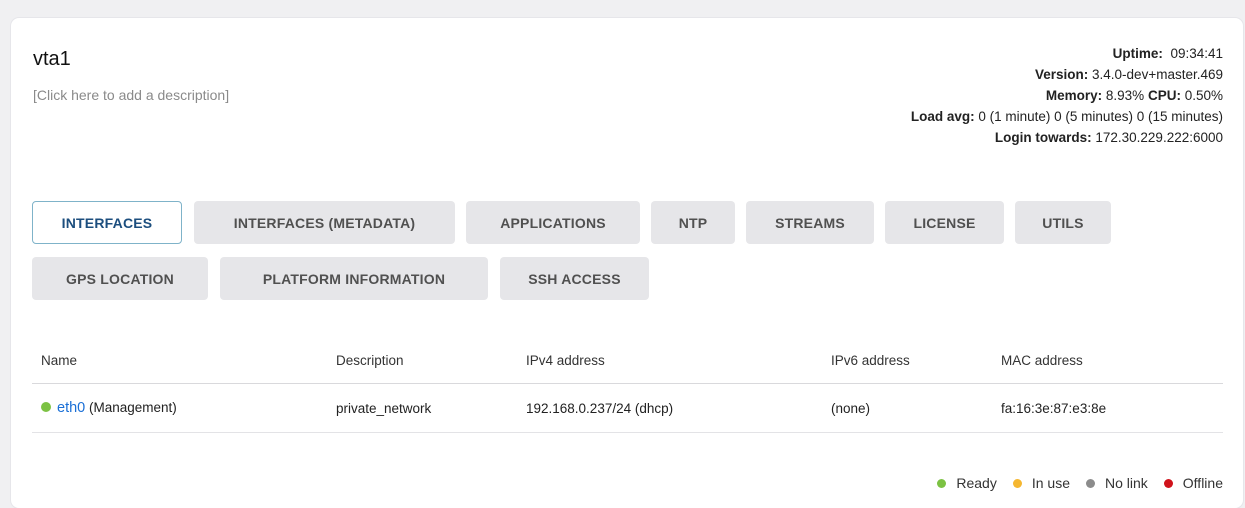 Image resolution: width=1245 pixels, height=508 pixels. Describe the element at coordinates (1125, 95) in the screenshot. I see `memory-value: 8.93%` at that location.